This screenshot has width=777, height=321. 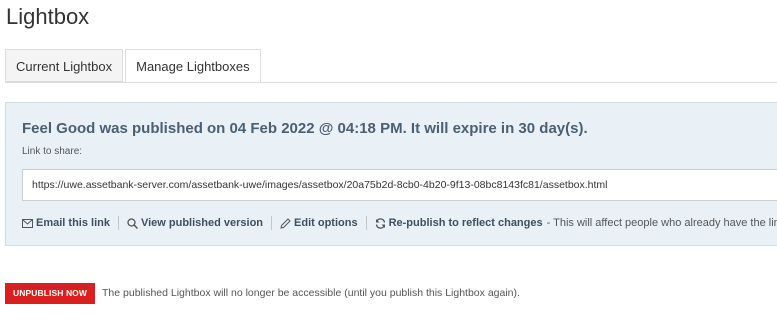 What do you see at coordinates (326, 223) in the screenshot?
I see `edit-options-label: Edit options` at bounding box center [326, 223].